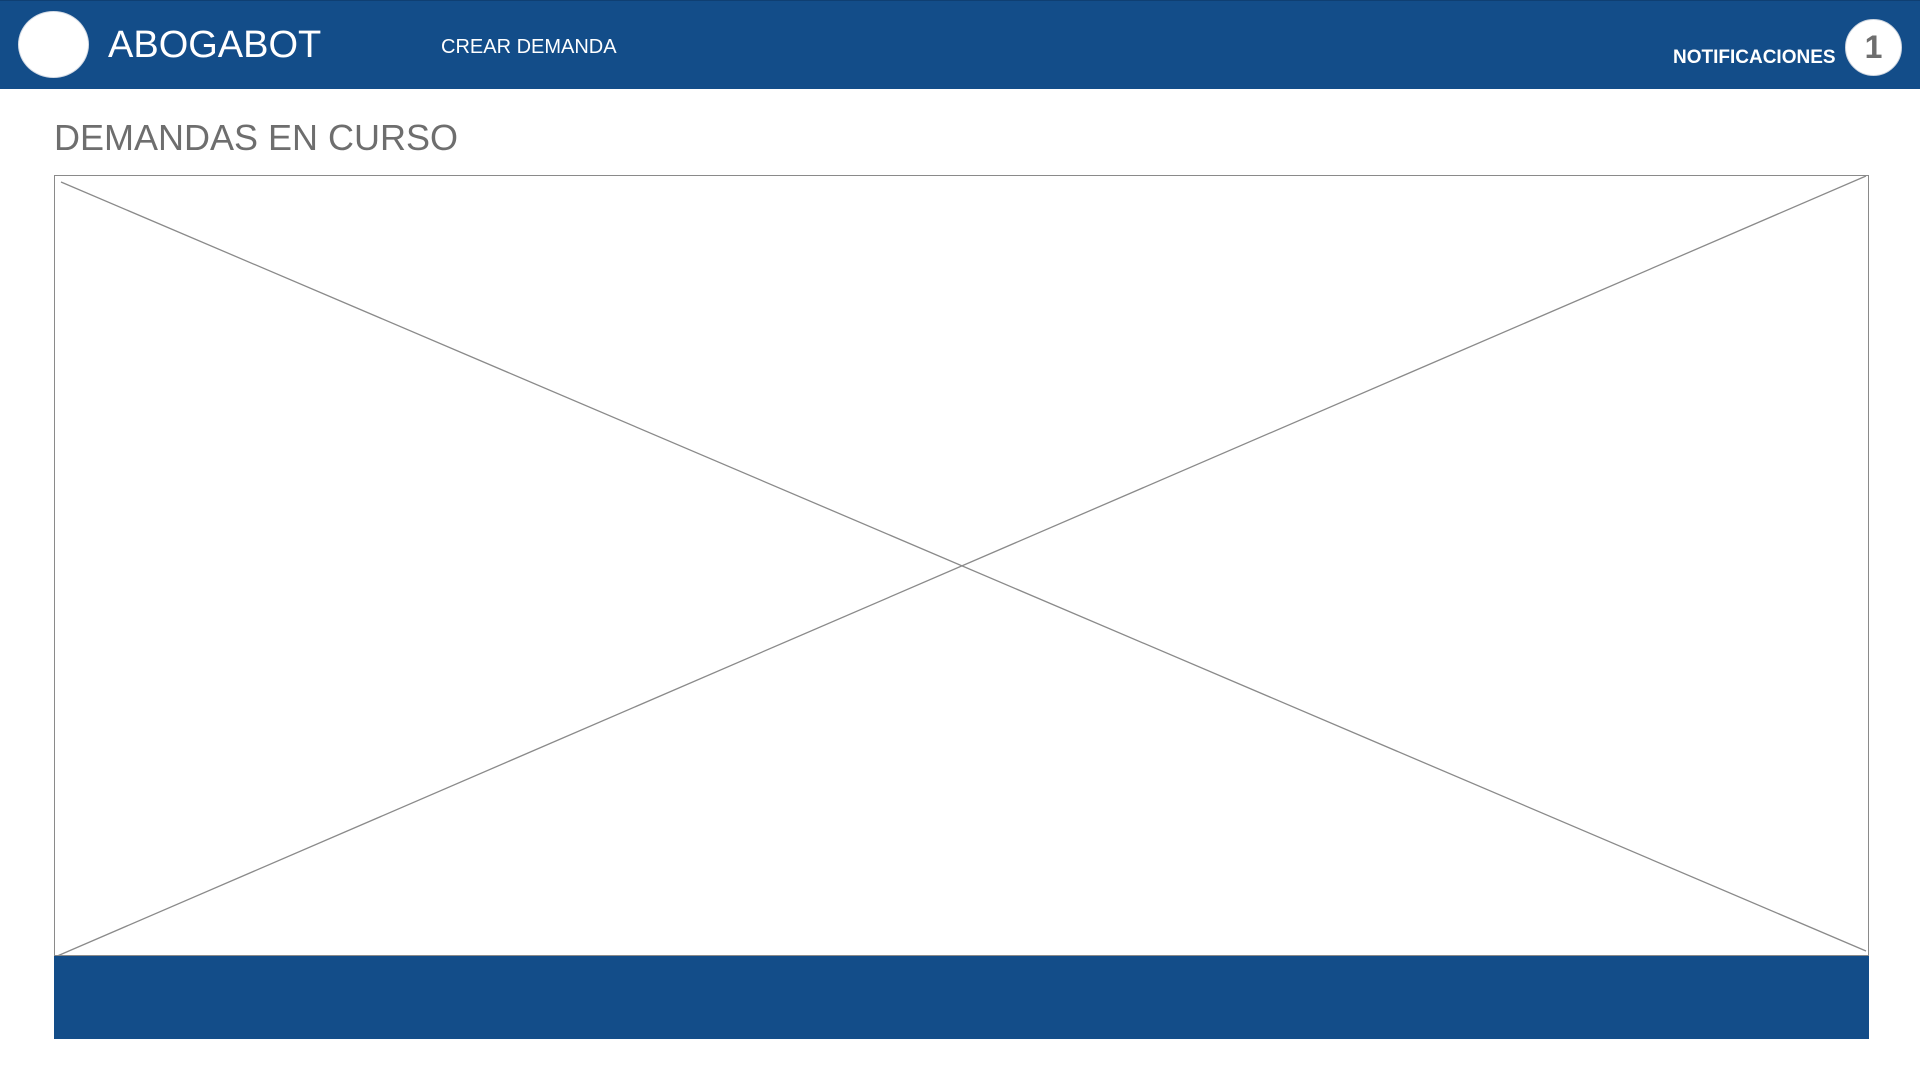 The width and height of the screenshot is (1920, 1080). I want to click on create-demand-link: CREAR DEMANDA, so click(529, 47).